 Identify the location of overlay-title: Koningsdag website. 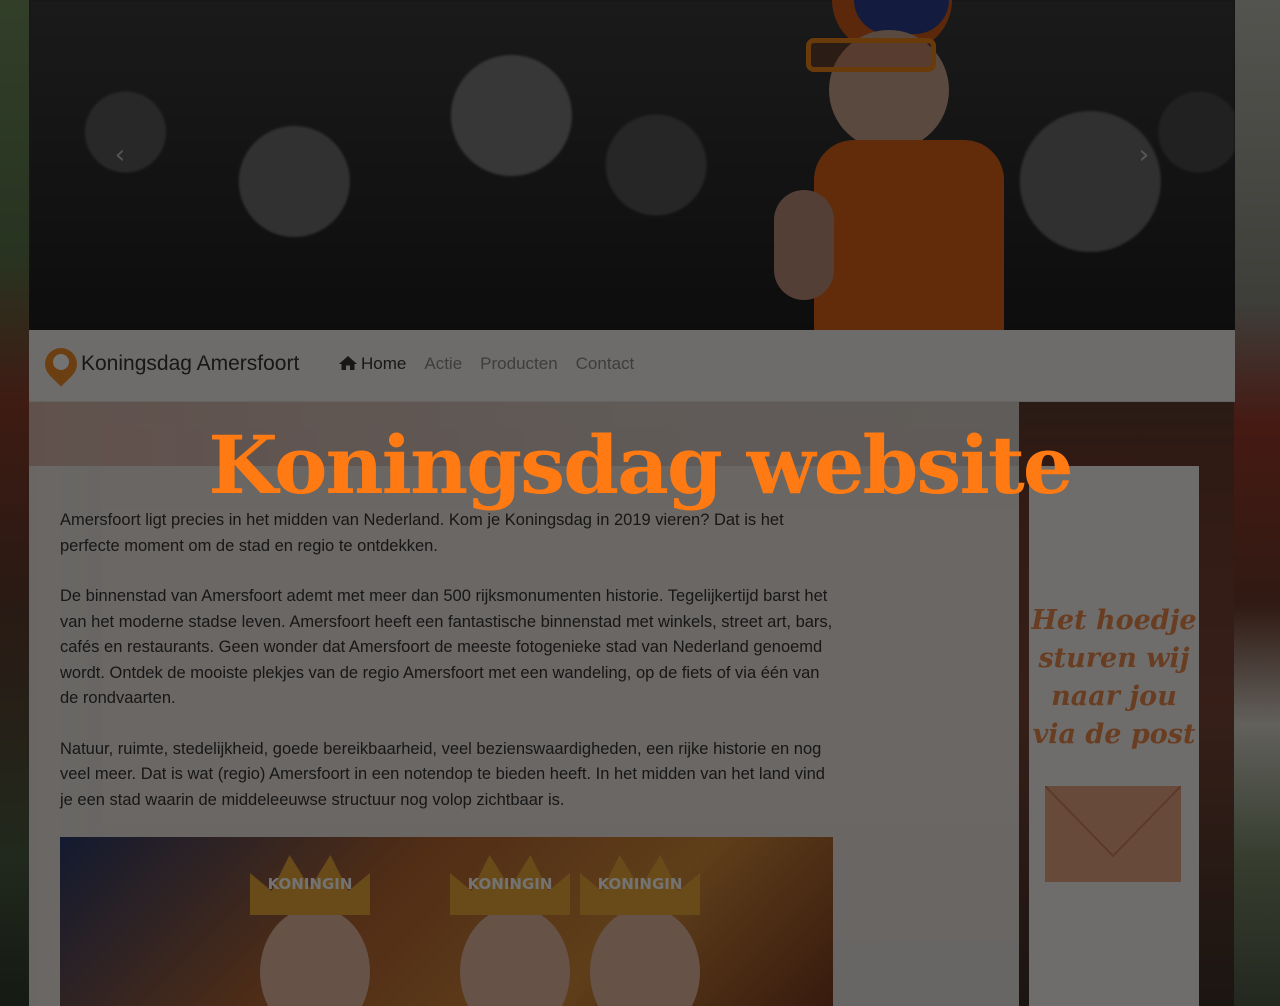
(640, 465).